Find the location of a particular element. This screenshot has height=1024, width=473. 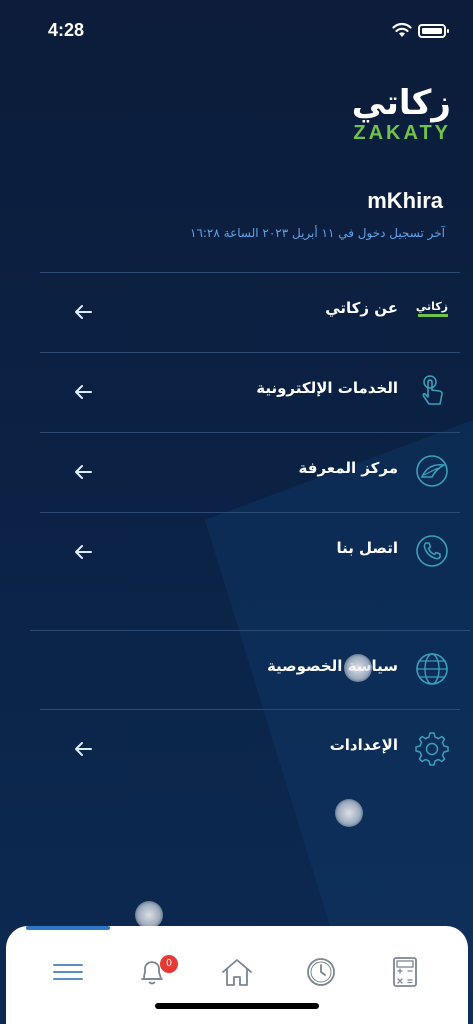

globe-icon is located at coordinates (432, 669).